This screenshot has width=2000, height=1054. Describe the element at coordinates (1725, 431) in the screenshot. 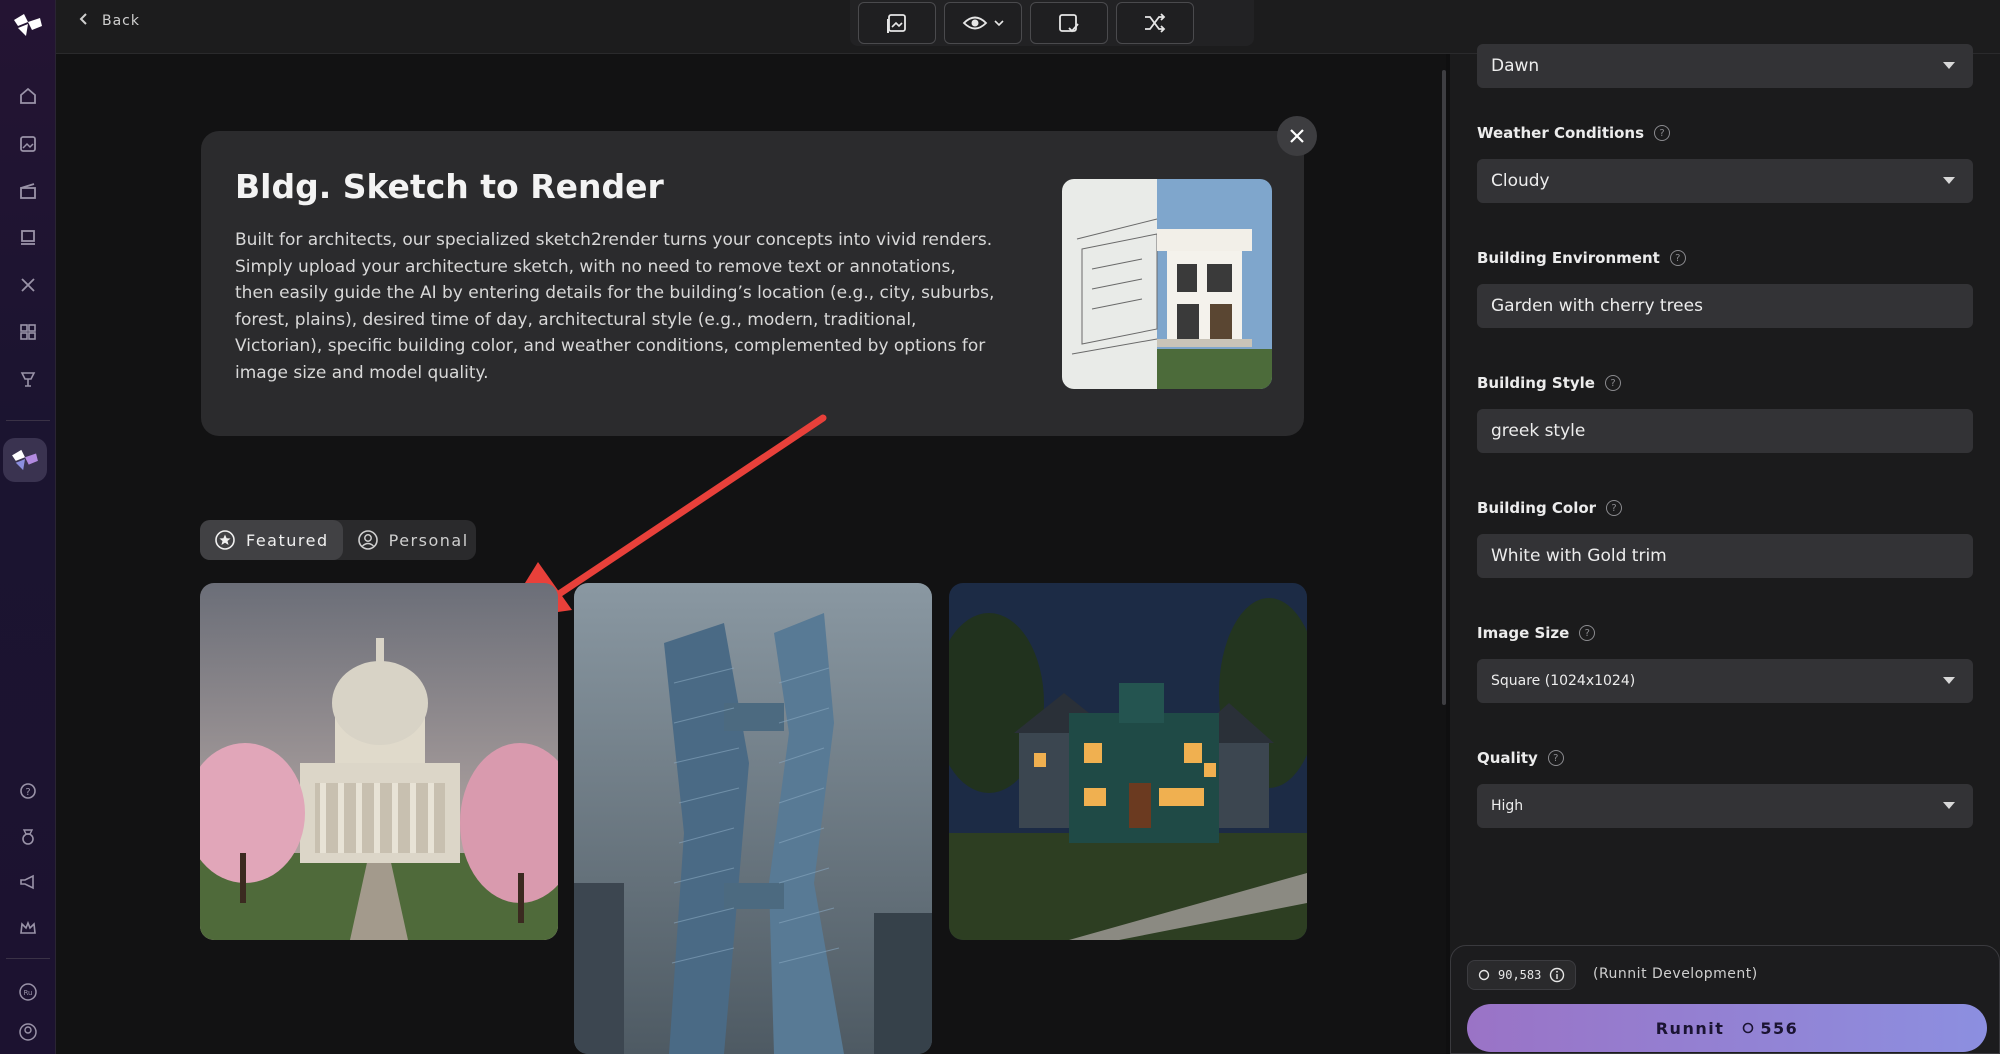

I see `style-input: greek style` at that location.